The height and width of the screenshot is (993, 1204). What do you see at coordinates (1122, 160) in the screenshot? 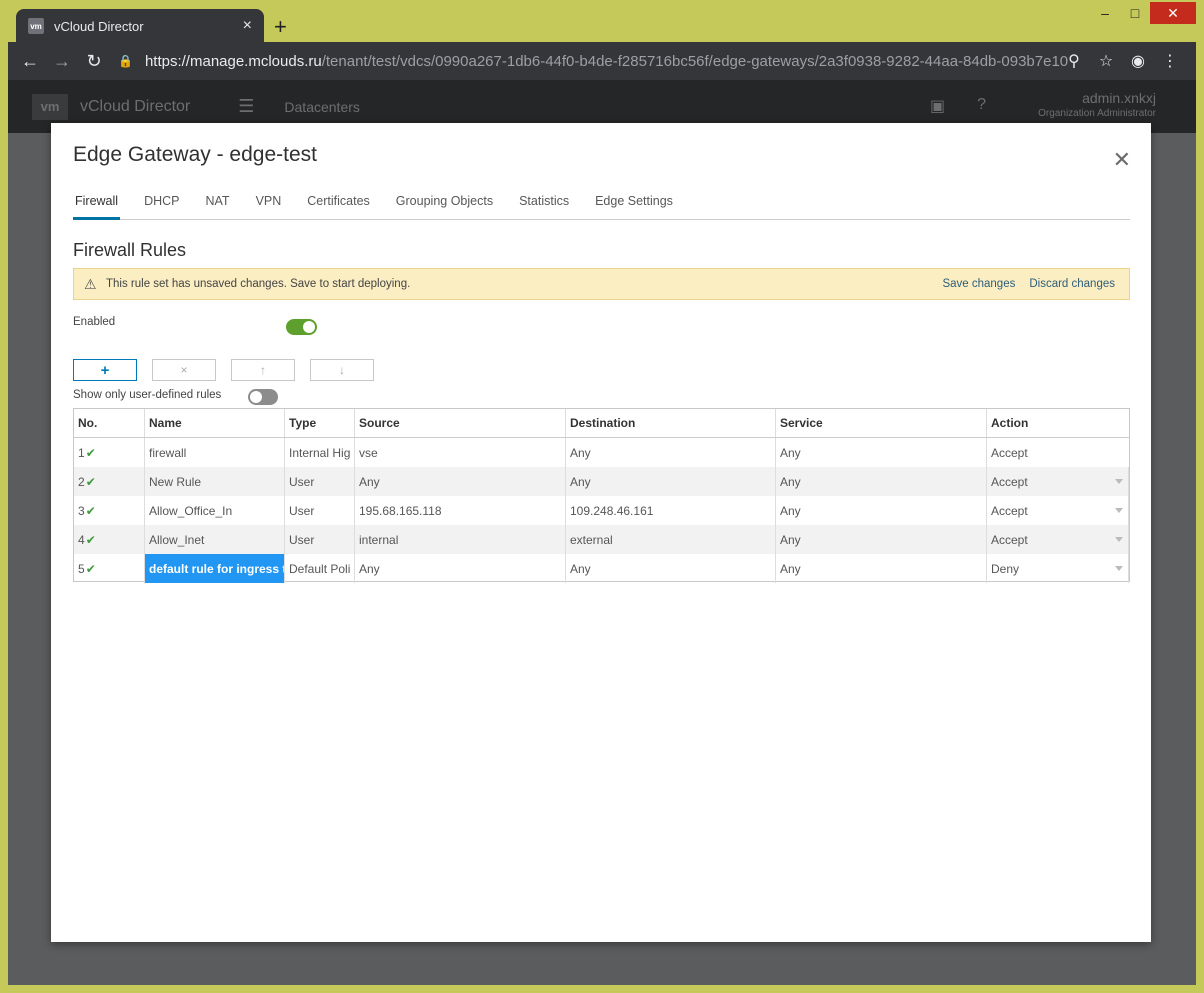
I see `close-icon: ✕` at bounding box center [1122, 160].